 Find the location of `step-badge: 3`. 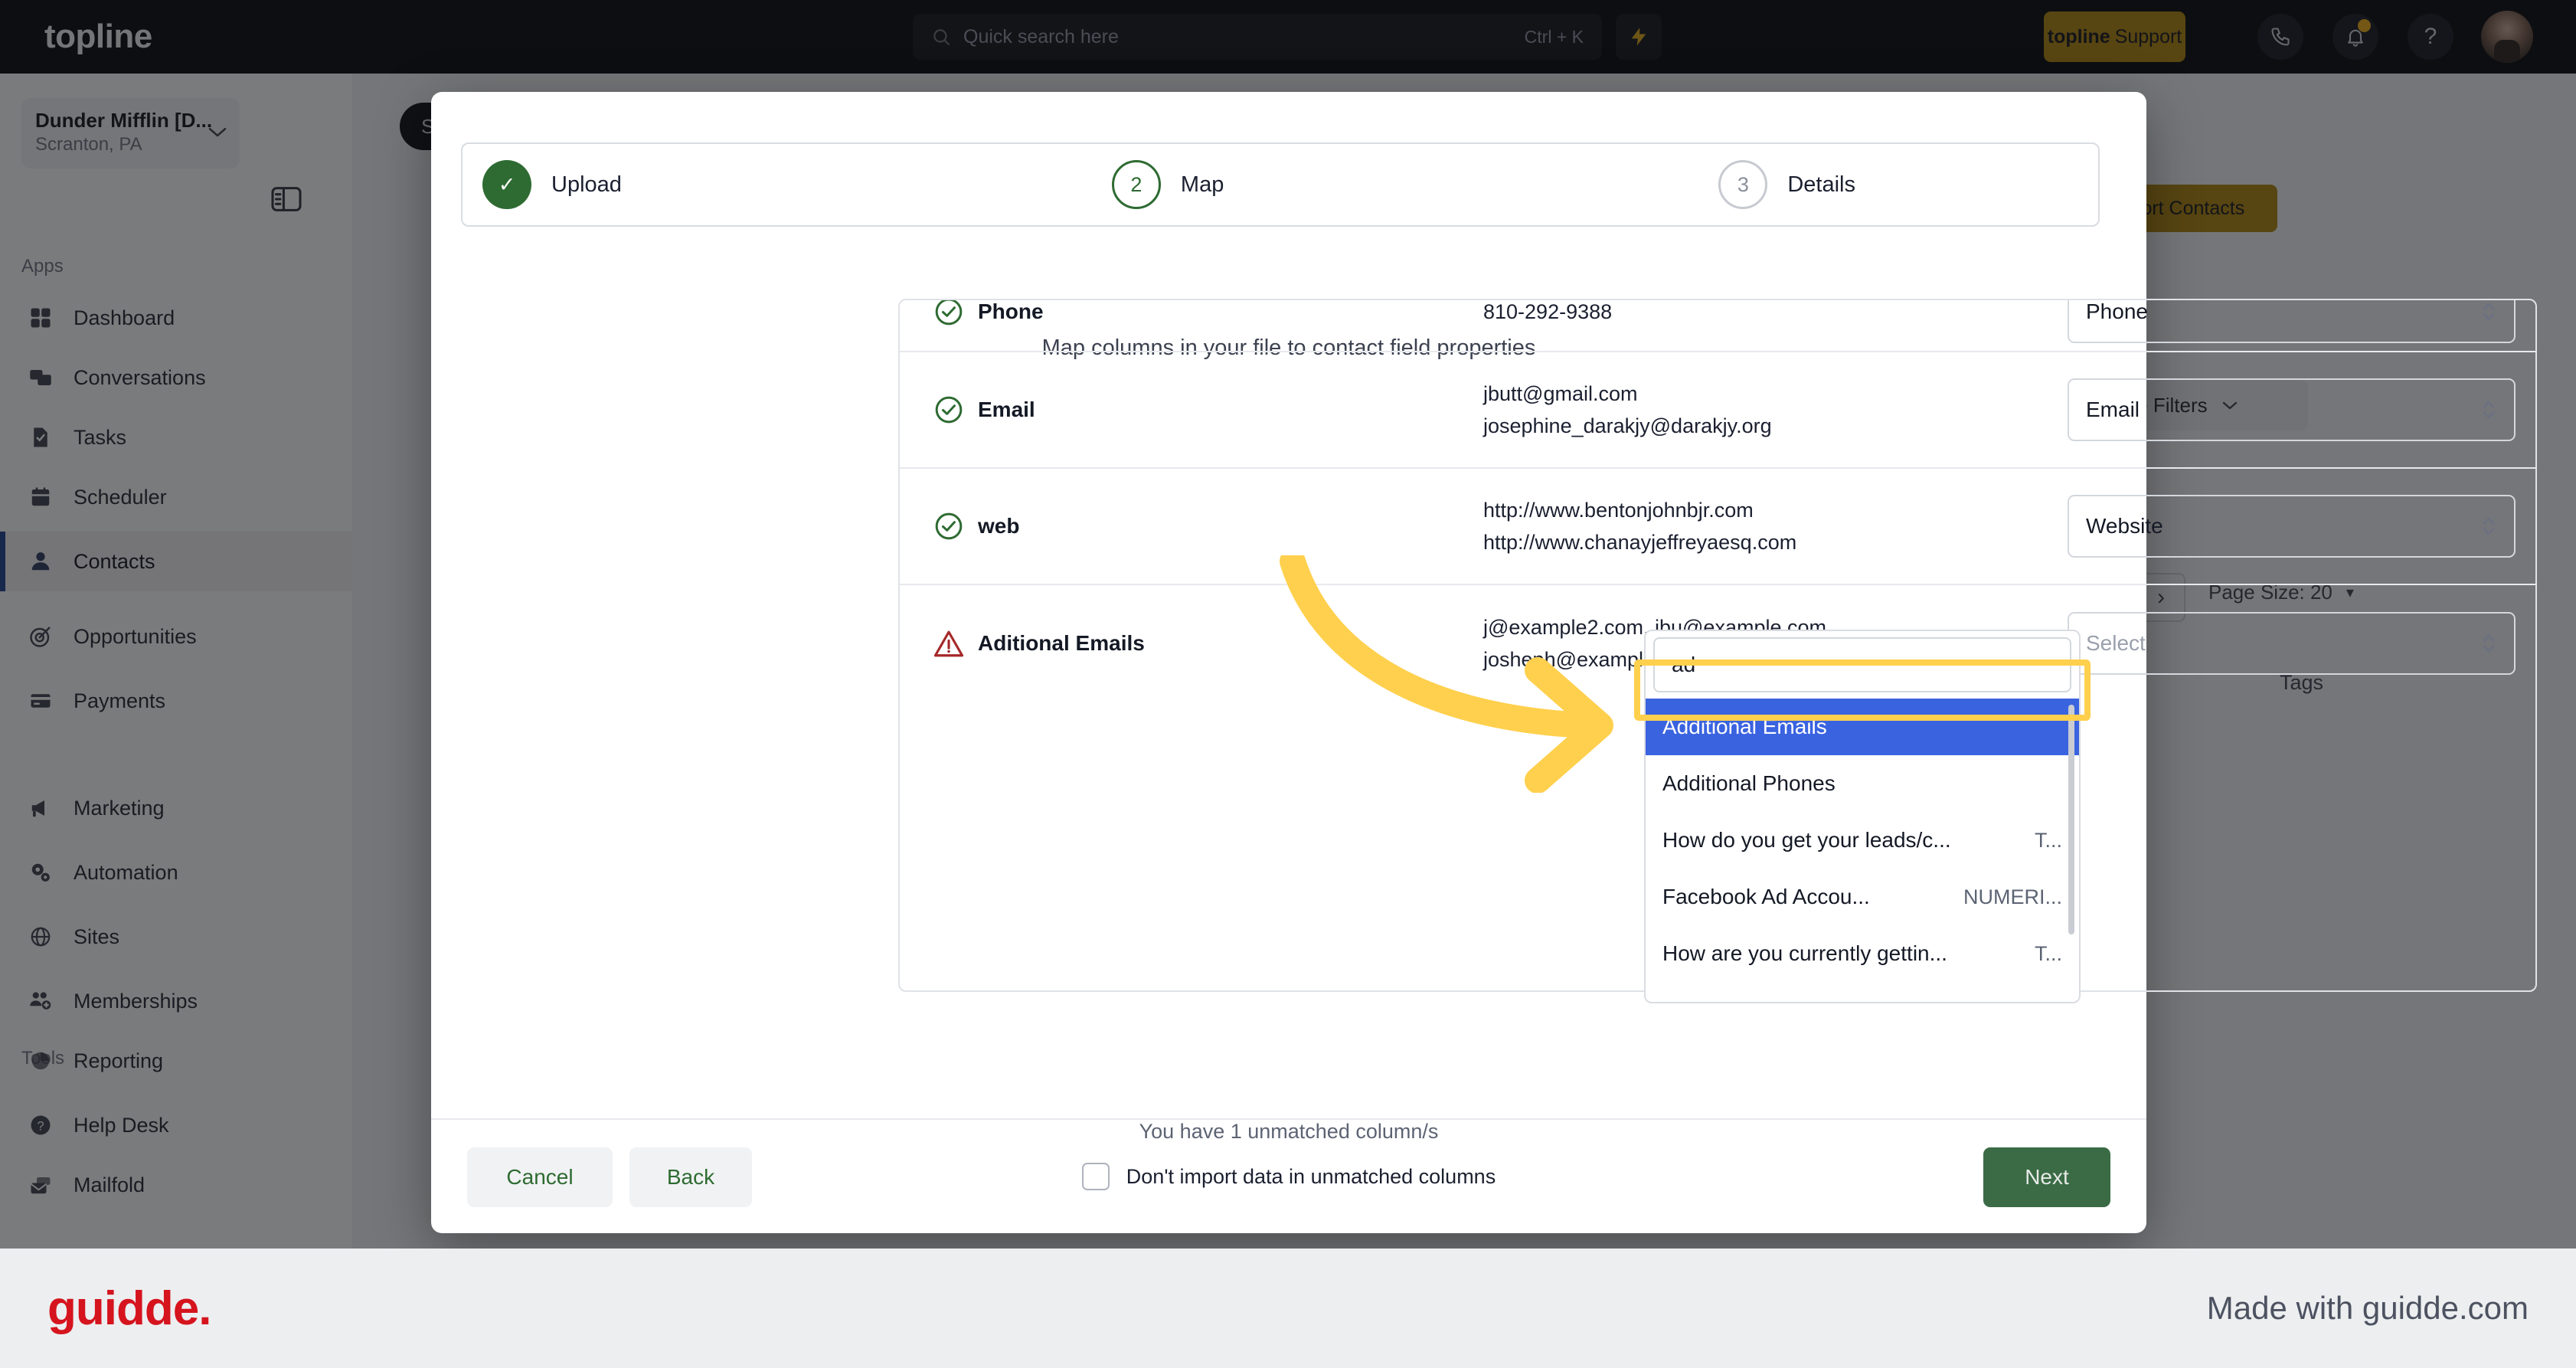

step-badge: 3 is located at coordinates (1743, 184).